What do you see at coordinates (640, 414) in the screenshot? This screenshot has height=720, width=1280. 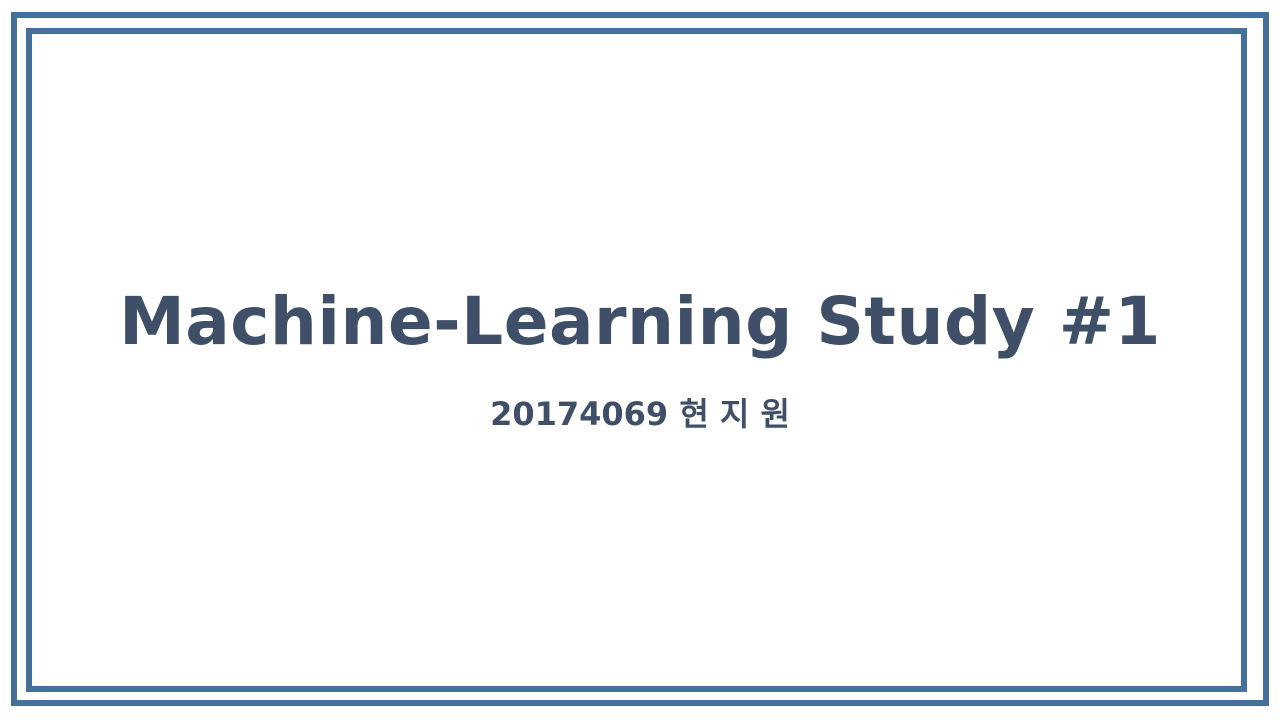 I see `slide-subtitle: 20174069 현 지 원` at bounding box center [640, 414].